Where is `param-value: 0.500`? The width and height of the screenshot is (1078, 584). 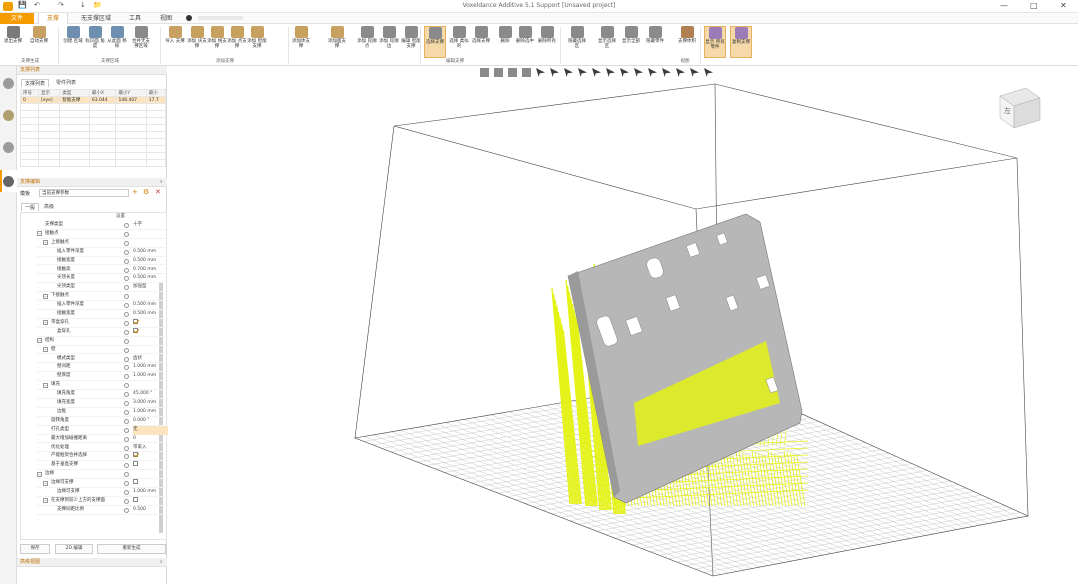 param-value: 0.500 is located at coordinates (139, 510).